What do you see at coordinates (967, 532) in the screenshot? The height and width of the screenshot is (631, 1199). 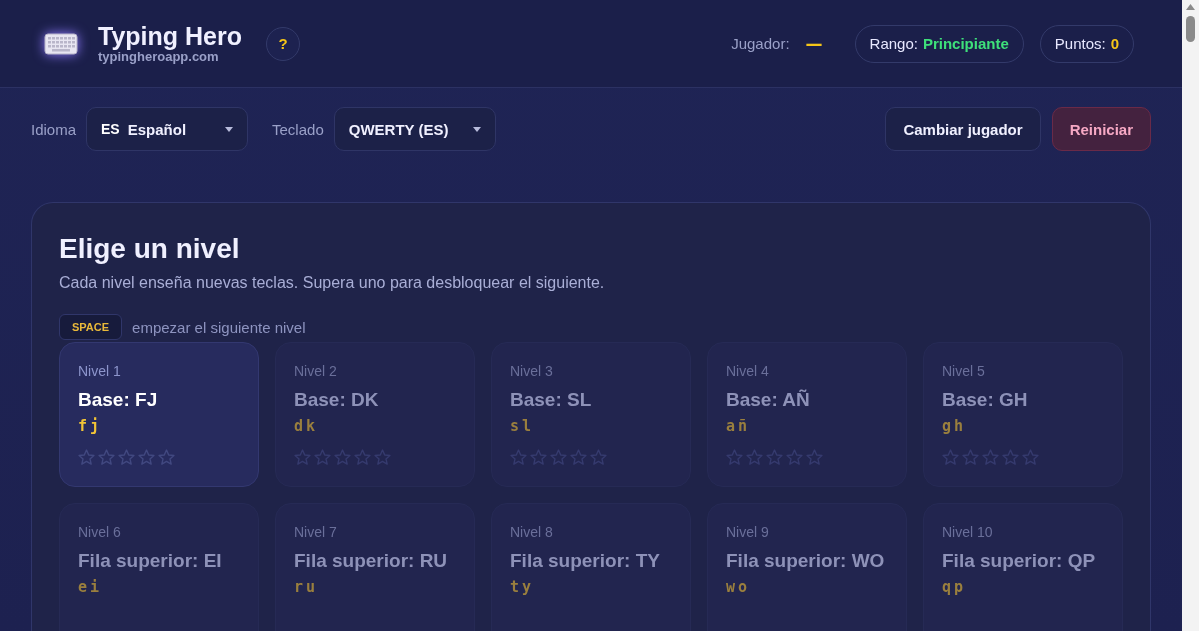 I see `level-number: Nivel 10` at bounding box center [967, 532].